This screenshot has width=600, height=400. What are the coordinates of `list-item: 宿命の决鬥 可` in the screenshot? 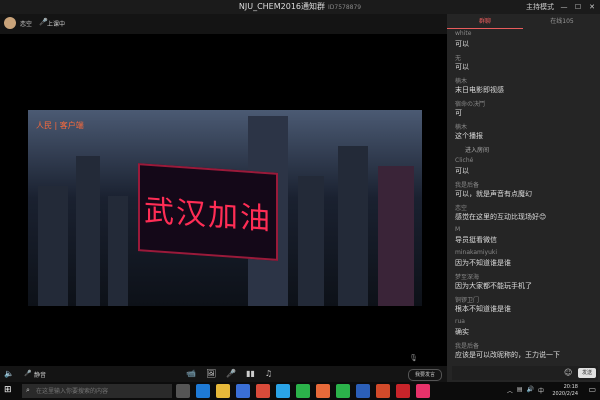 It's located at (525, 109).